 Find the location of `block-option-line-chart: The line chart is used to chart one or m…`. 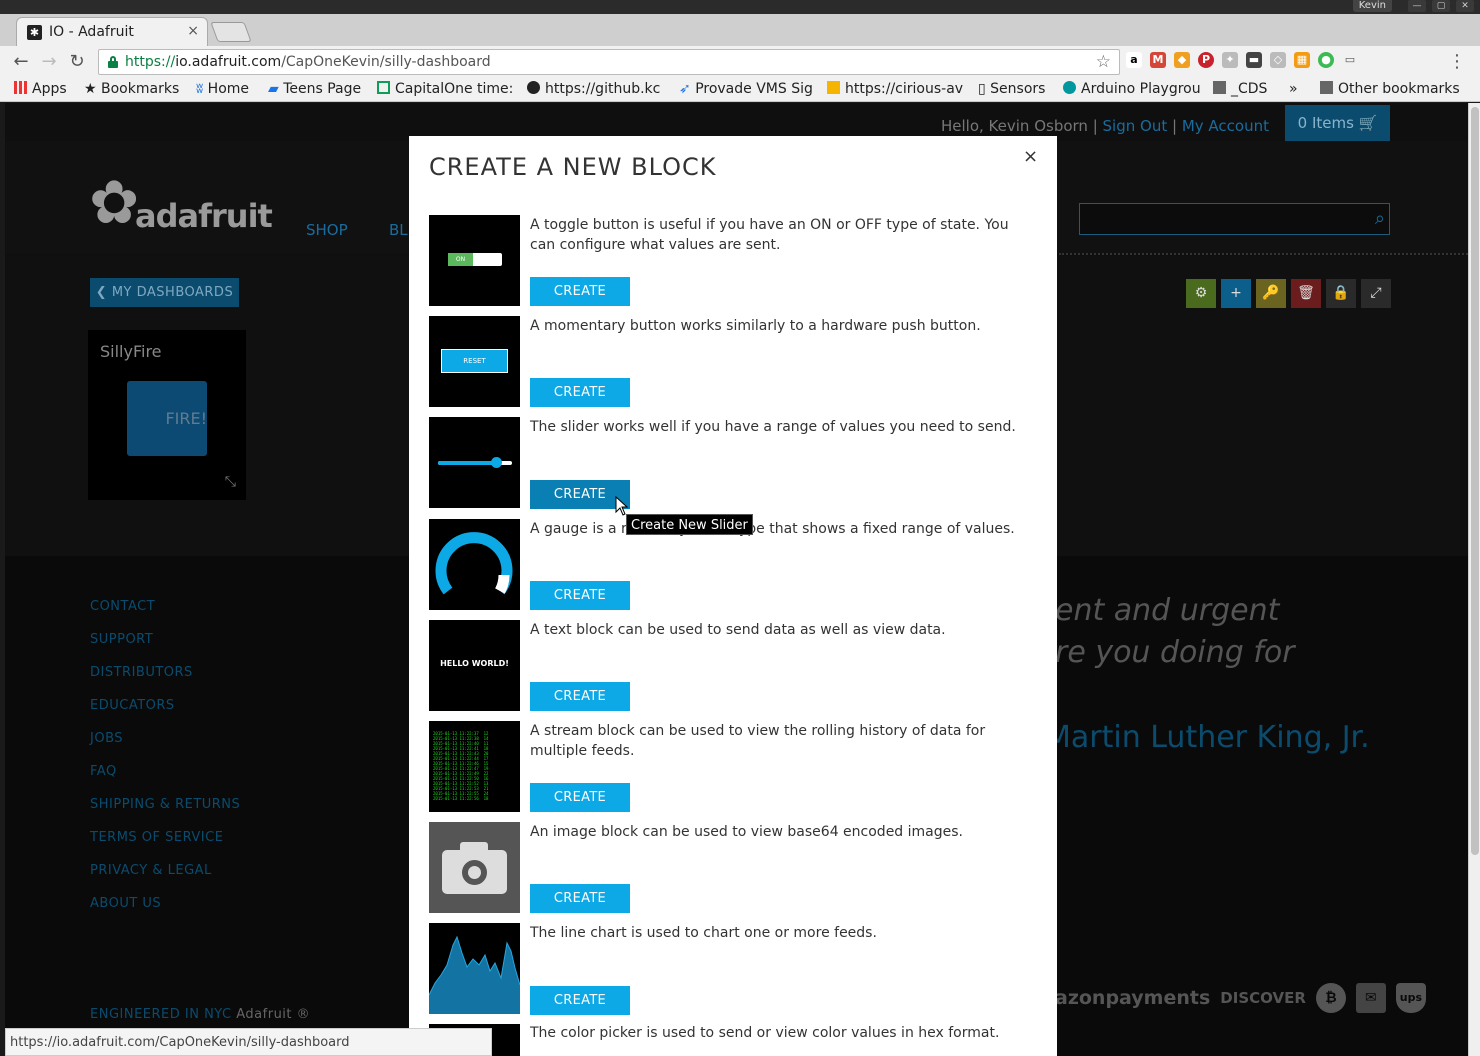

block-option-line-chart: The line chart is used to chart one or m… is located at coordinates (729, 969).